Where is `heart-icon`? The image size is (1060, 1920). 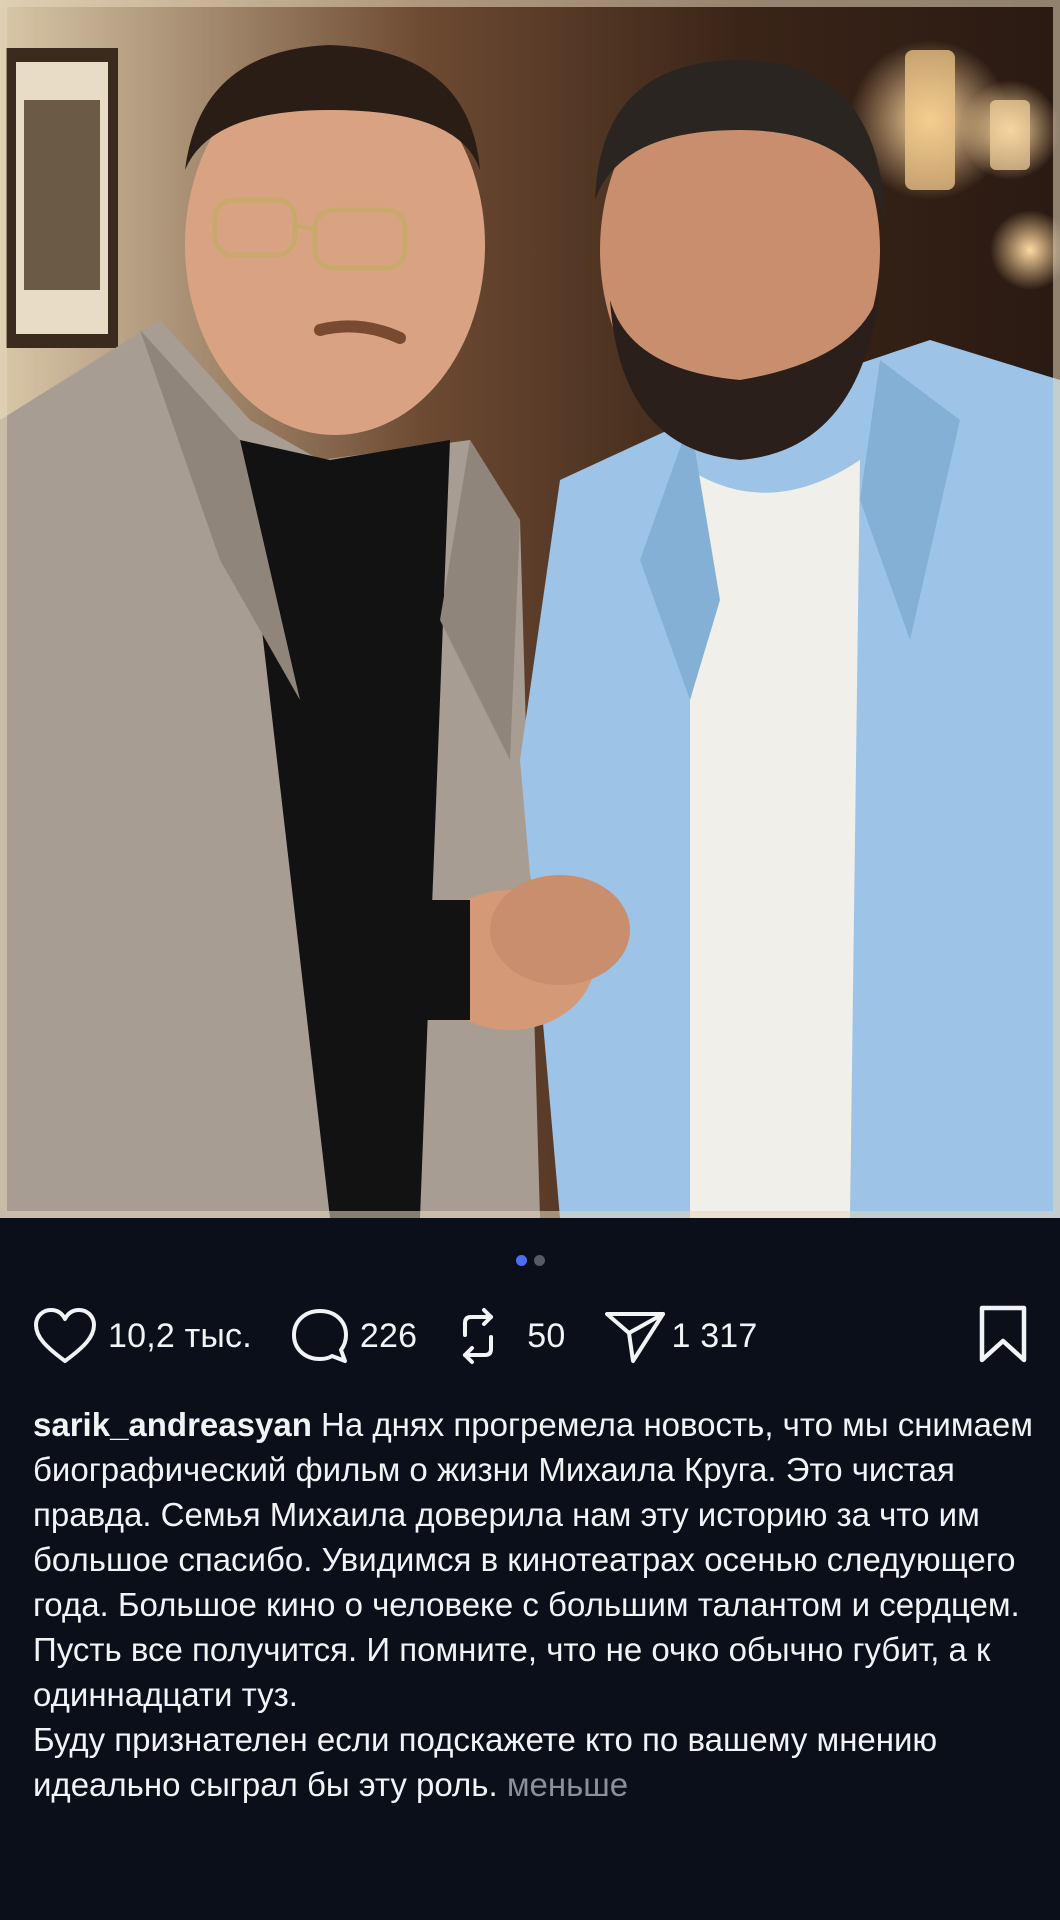 heart-icon is located at coordinates (65, 1335).